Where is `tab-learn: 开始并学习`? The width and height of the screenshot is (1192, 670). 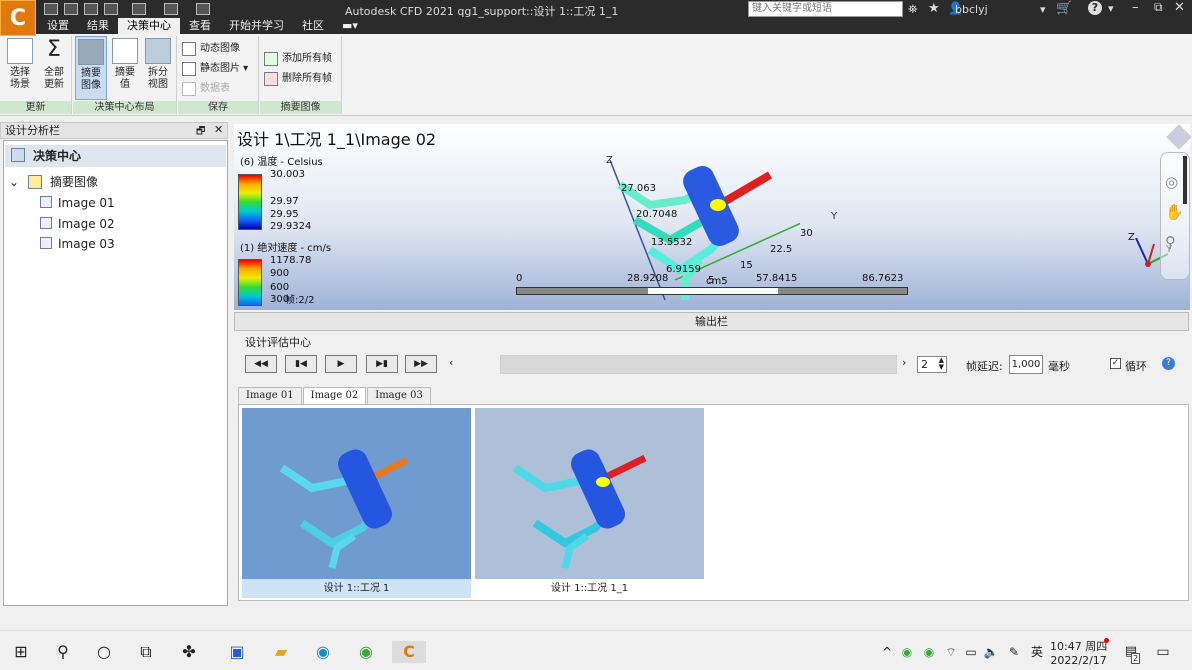
tab-learn: 开始并学习 is located at coordinates (256, 26).